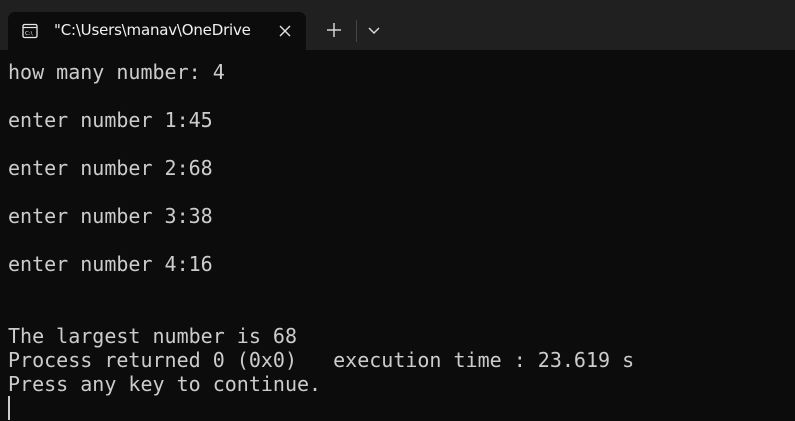 The height and width of the screenshot is (421, 795). Describe the element at coordinates (110, 120) in the screenshot. I see `terminal-line: enter number 1:45` at that location.